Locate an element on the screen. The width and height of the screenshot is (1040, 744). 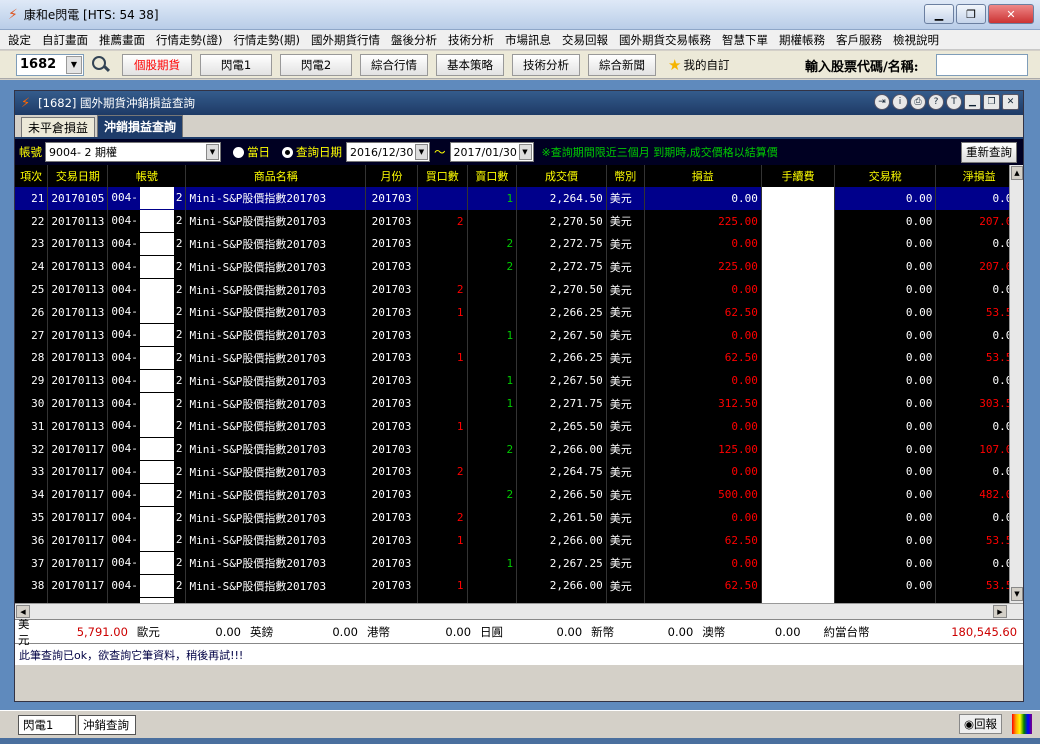
table-cell: 美元 is located at coordinates (625, 403).